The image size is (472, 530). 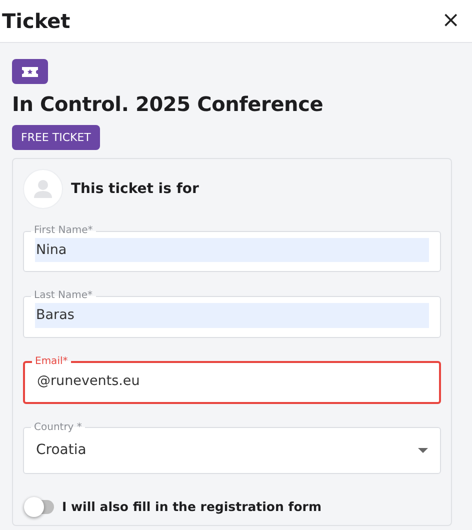 What do you see at coordinates (168, 104) in the screenshot?
I see `event-title: In Control. 2025 Conference` at bounding box center [168, 104].